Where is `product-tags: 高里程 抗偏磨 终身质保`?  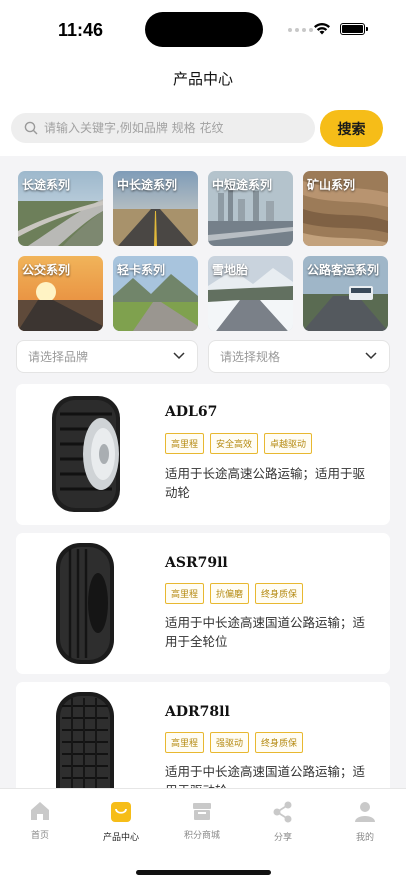
product-tags: 高里程 抗偏磨 终身质保 is located at coordinates (234, 593).